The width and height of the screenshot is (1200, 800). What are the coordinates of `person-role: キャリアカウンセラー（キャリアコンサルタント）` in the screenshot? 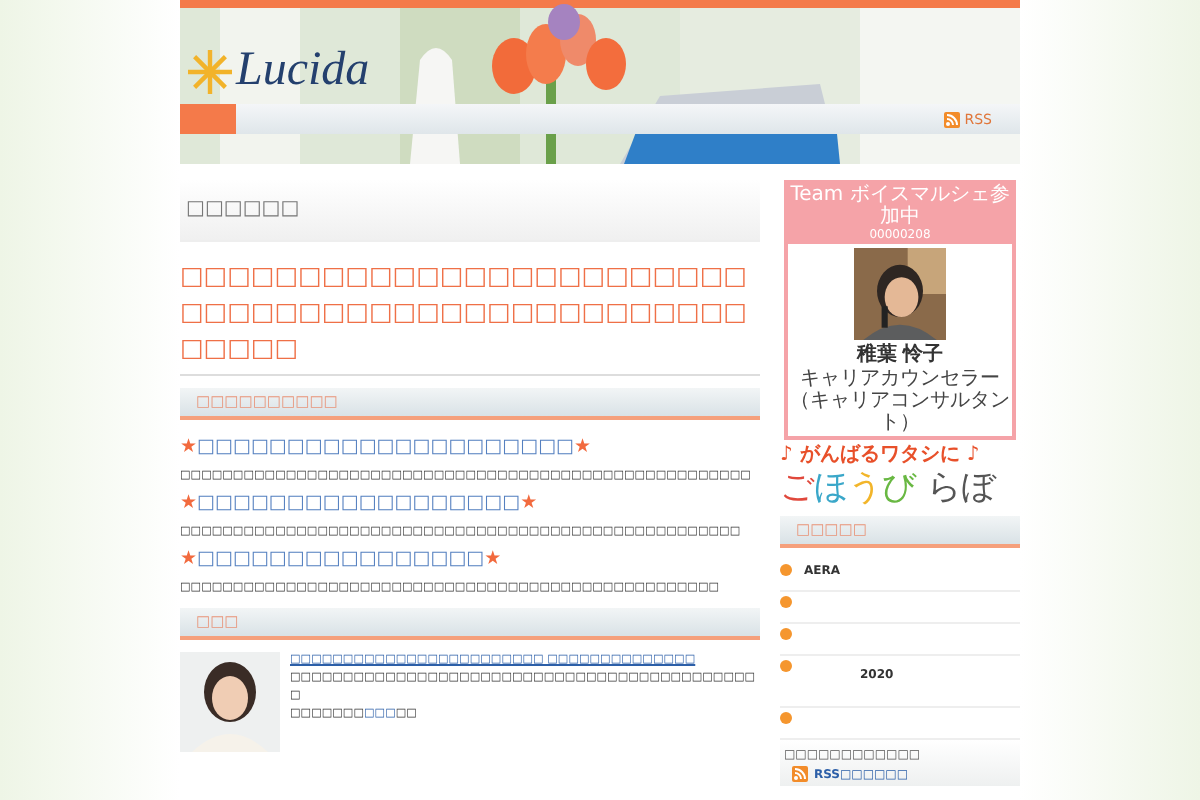 It's located at (900, 402).